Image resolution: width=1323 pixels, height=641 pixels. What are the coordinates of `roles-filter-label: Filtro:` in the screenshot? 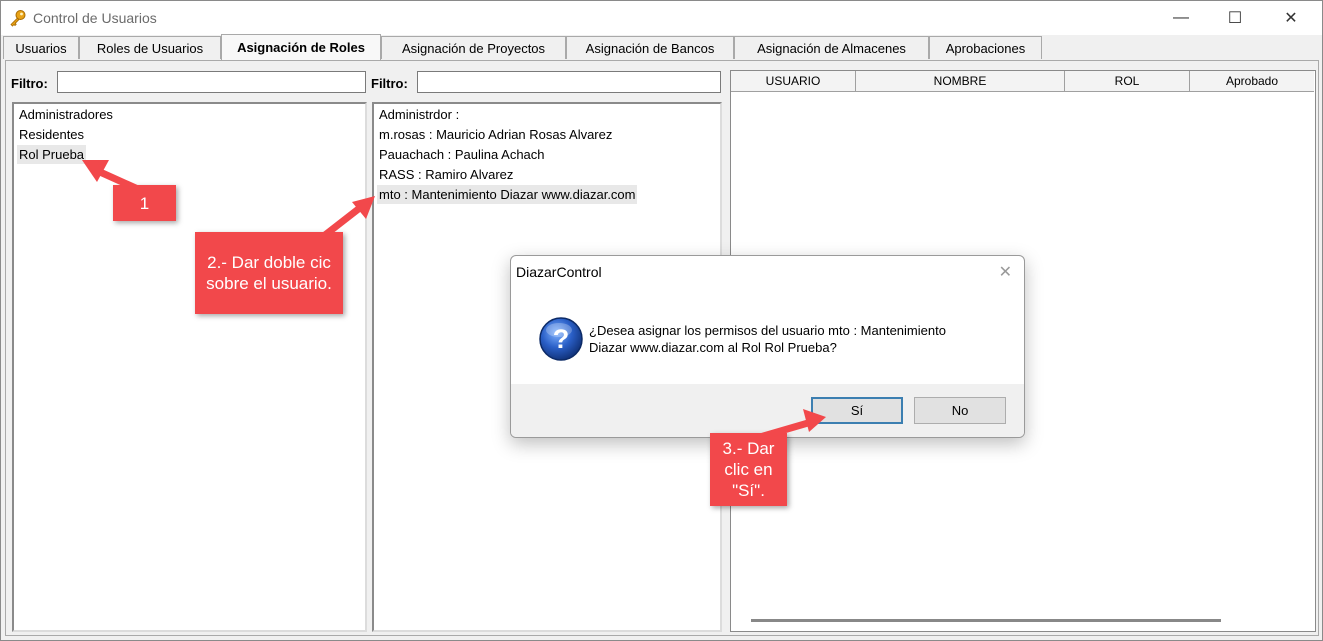 It's located at (29, 83).